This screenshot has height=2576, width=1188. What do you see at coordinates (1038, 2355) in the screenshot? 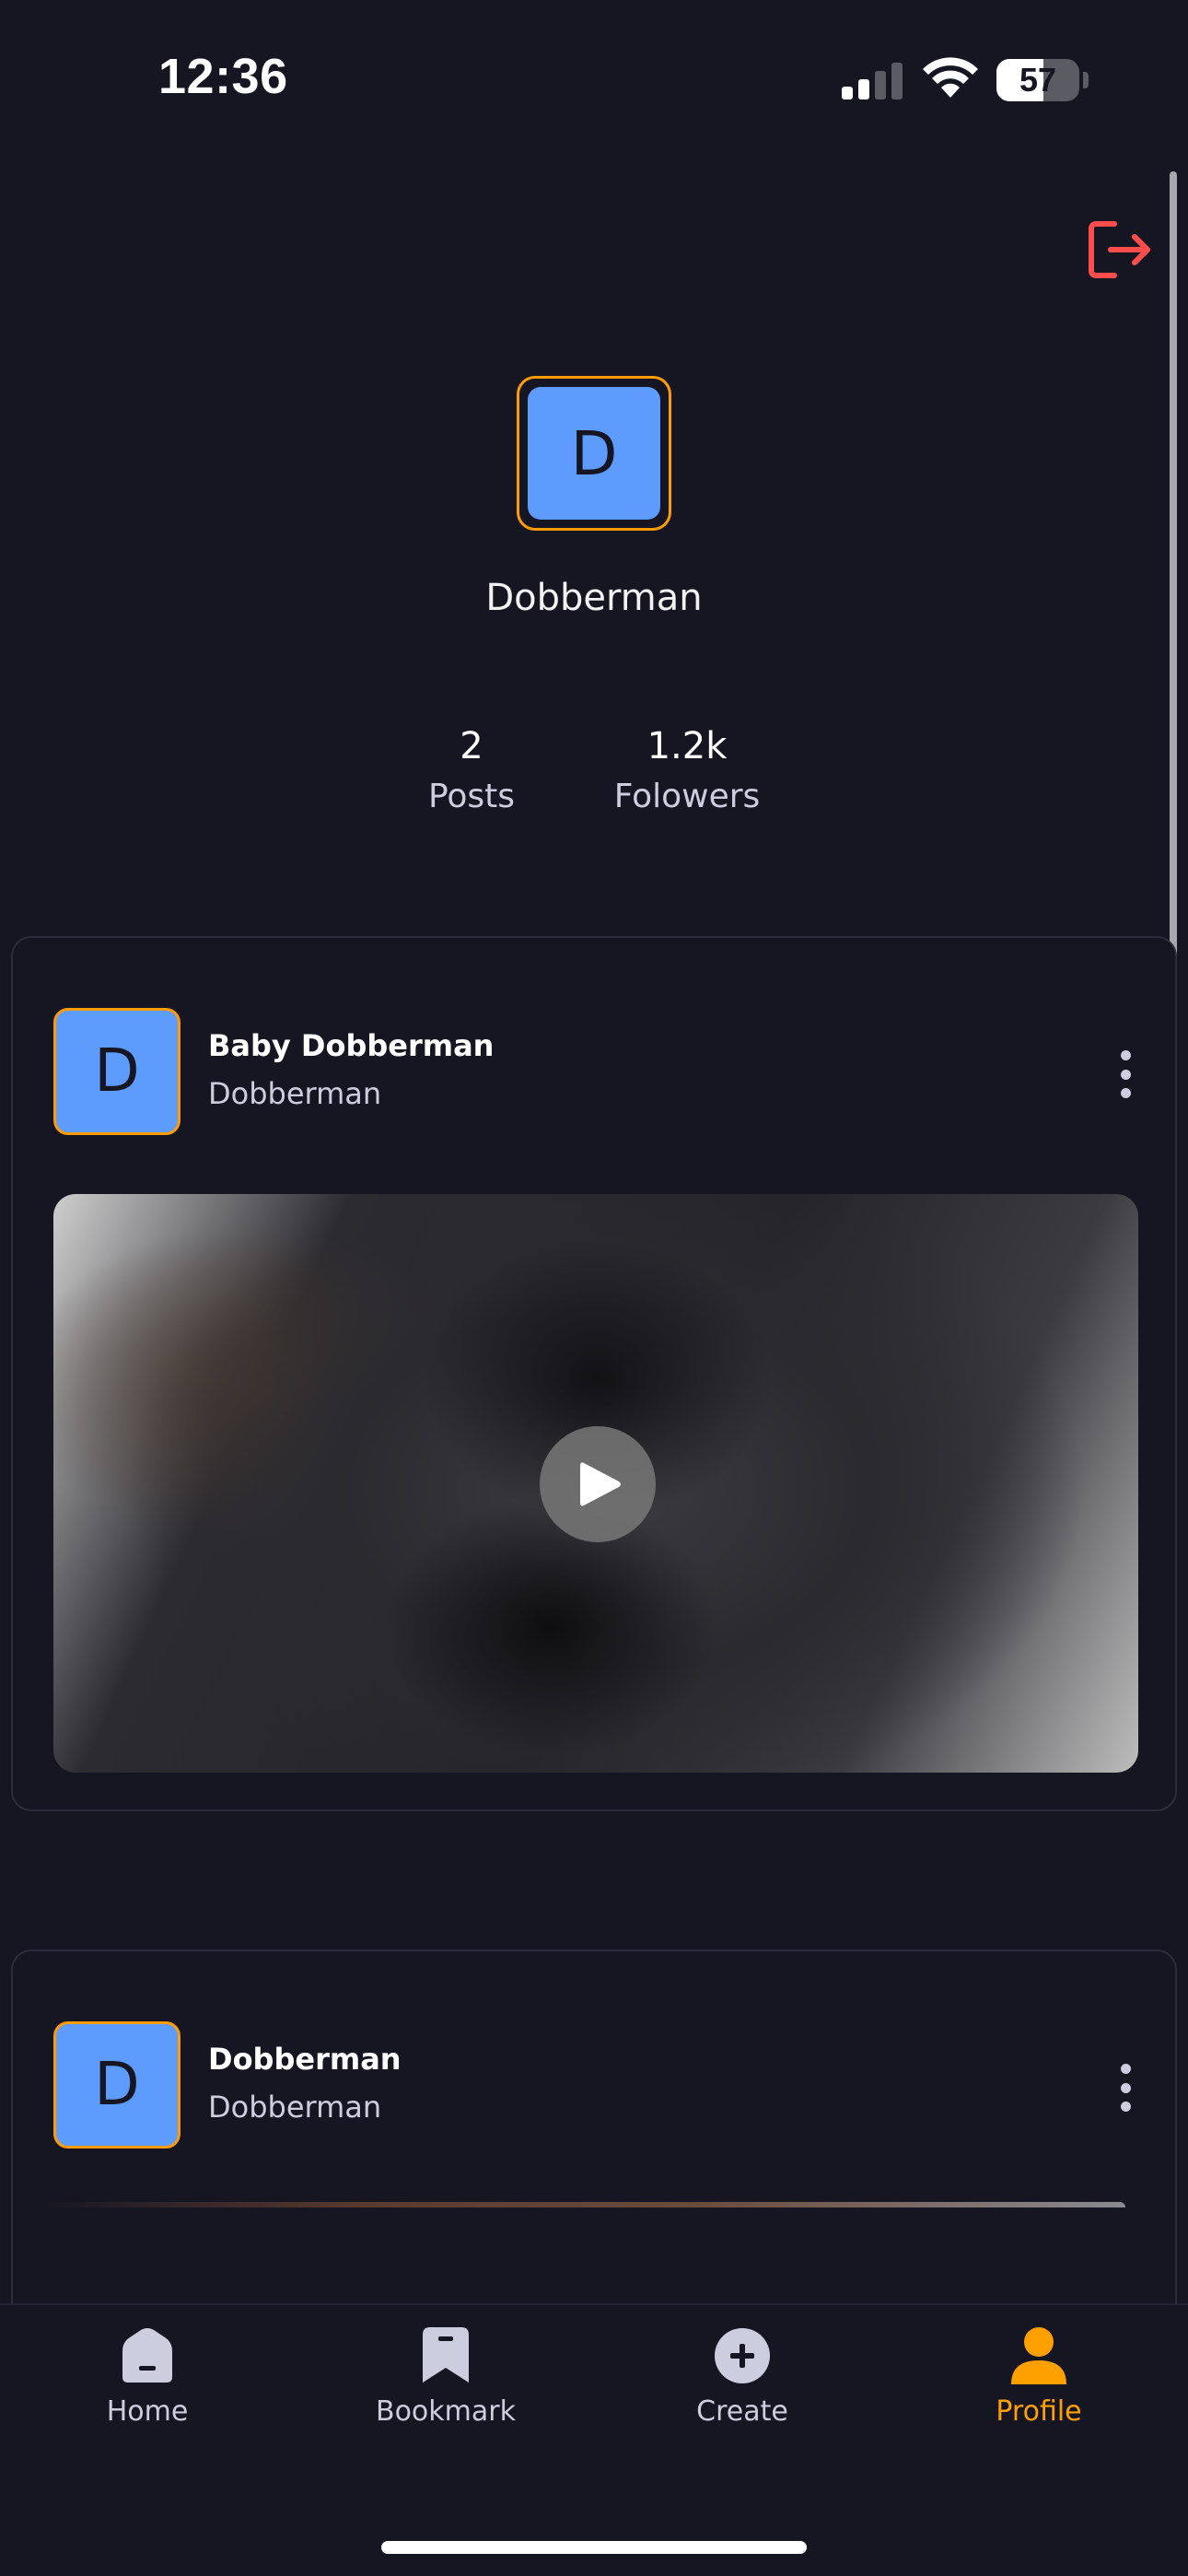
I see `profile-icon` at bounding box center [1038, 2355].